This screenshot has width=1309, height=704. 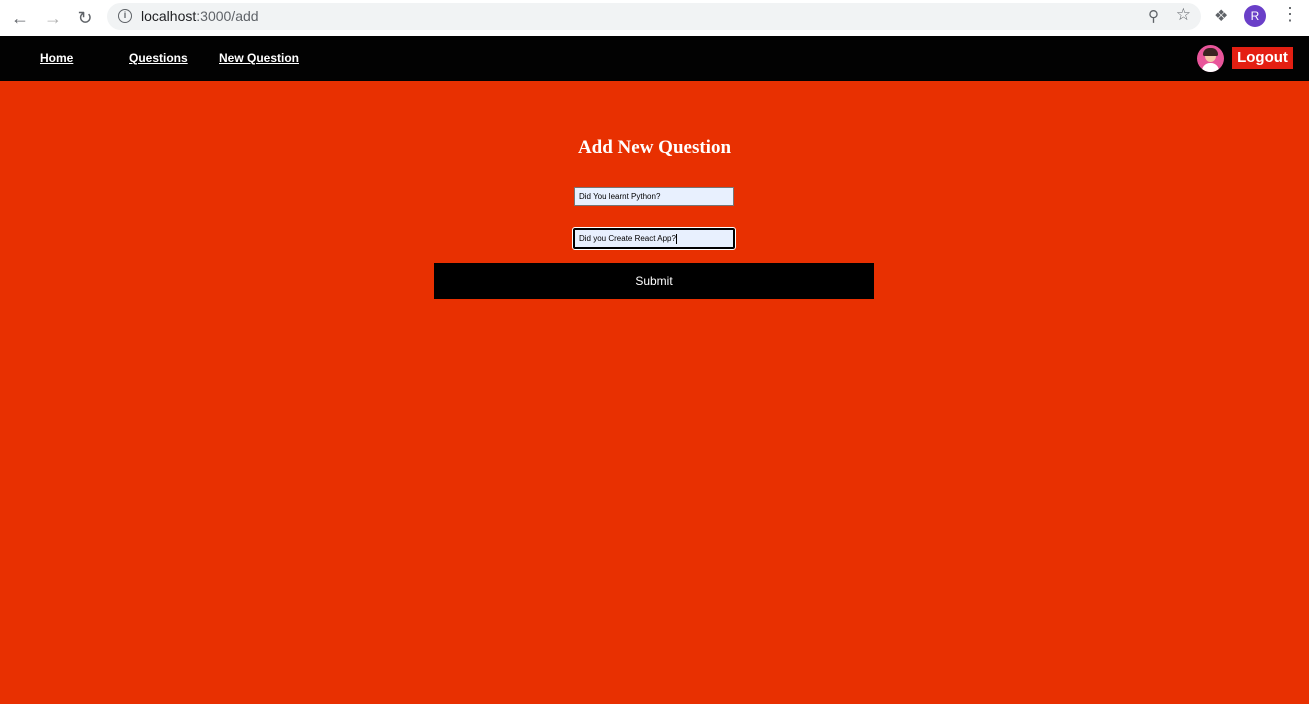 I want to click on avatar-body, so click(x=1210, y=67).